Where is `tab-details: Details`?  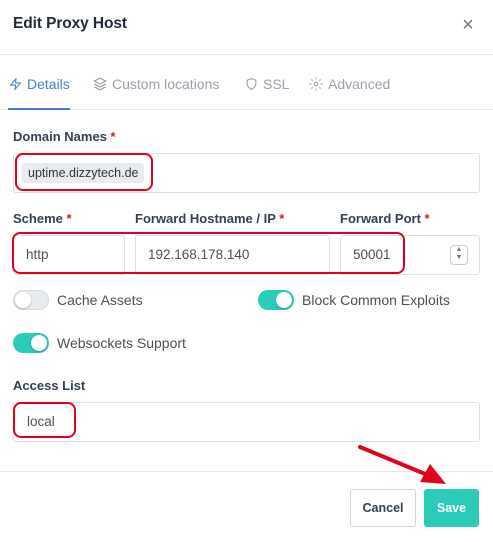 tab-details: Details is located at coordinates (39, 84).